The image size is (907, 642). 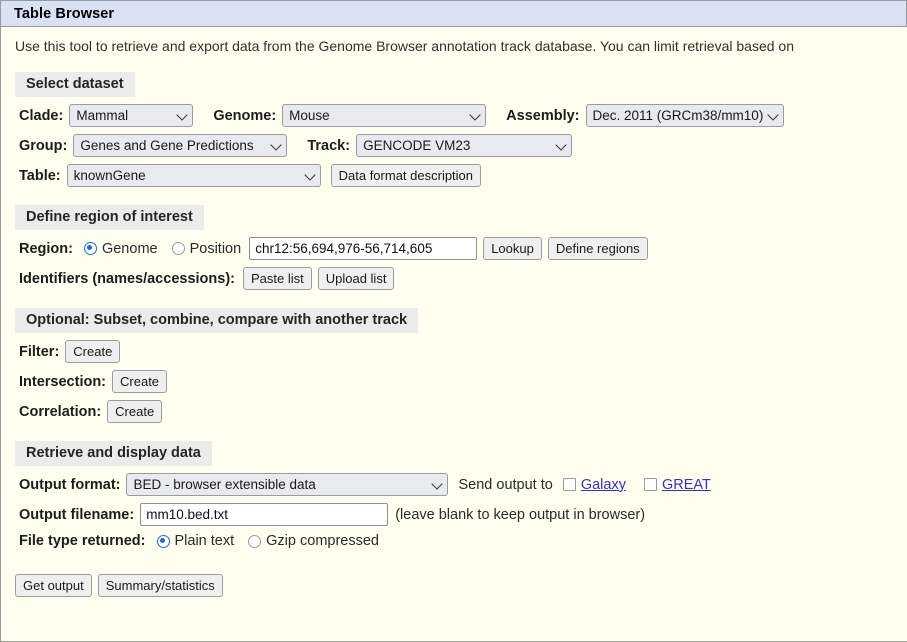 I want to click on plain-text-radio, so click(x=163, y=541).